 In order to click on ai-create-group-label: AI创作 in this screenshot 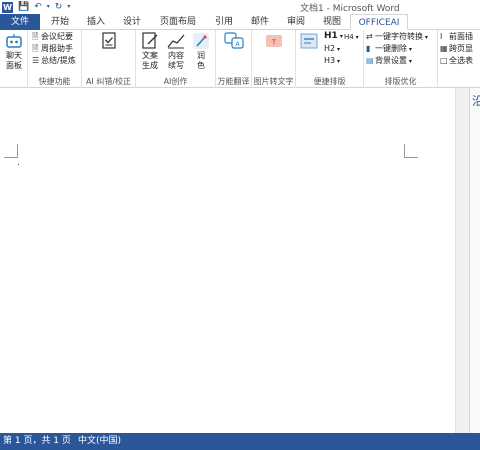, I will do `click(175, 81)`.